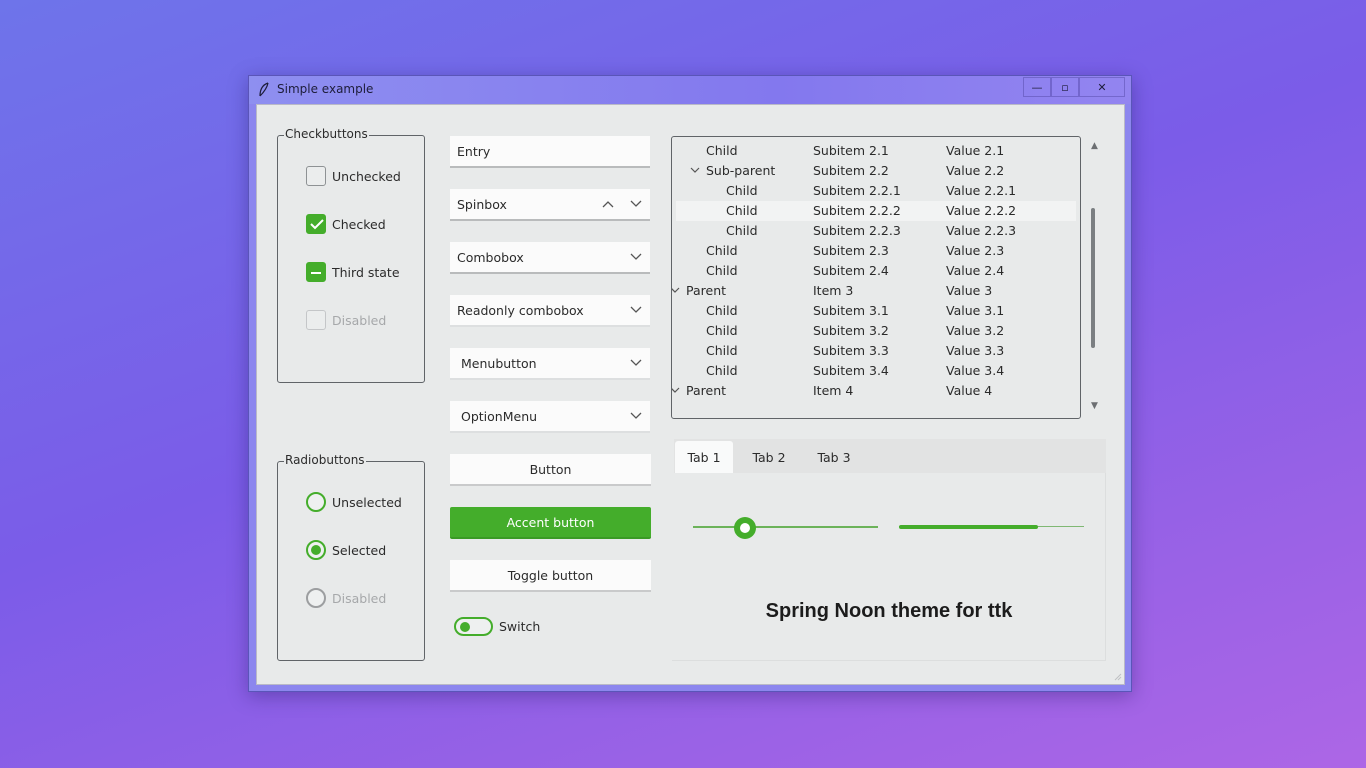 The width and height of the screenshot is (1366, 768). What do you see at coordinates (876, 311) in the screenshot?
I see `tree-row: Child Subitem 3.1 Value 3.1` at bounding box center [876, 311].